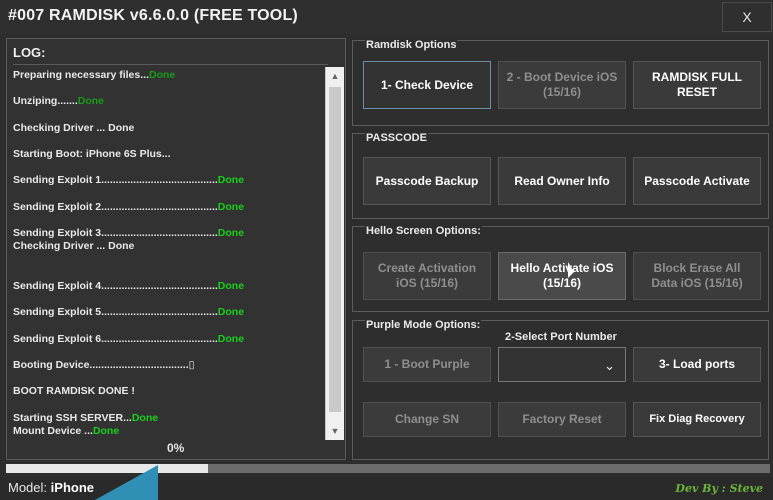 The width and height of the screenshot is (773, 500). Describe the element at coordinates (697, 364) in the screenshot. I see `load-ports-button: 3- Load ports` at that location.